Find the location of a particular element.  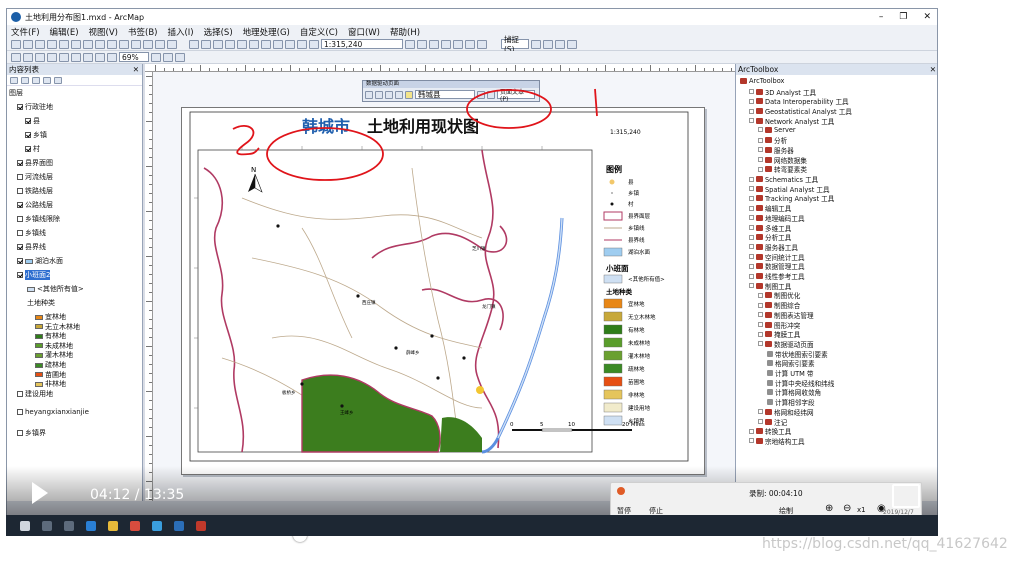

page-field-select: 韩城县 is located at coordinates (445, 94).